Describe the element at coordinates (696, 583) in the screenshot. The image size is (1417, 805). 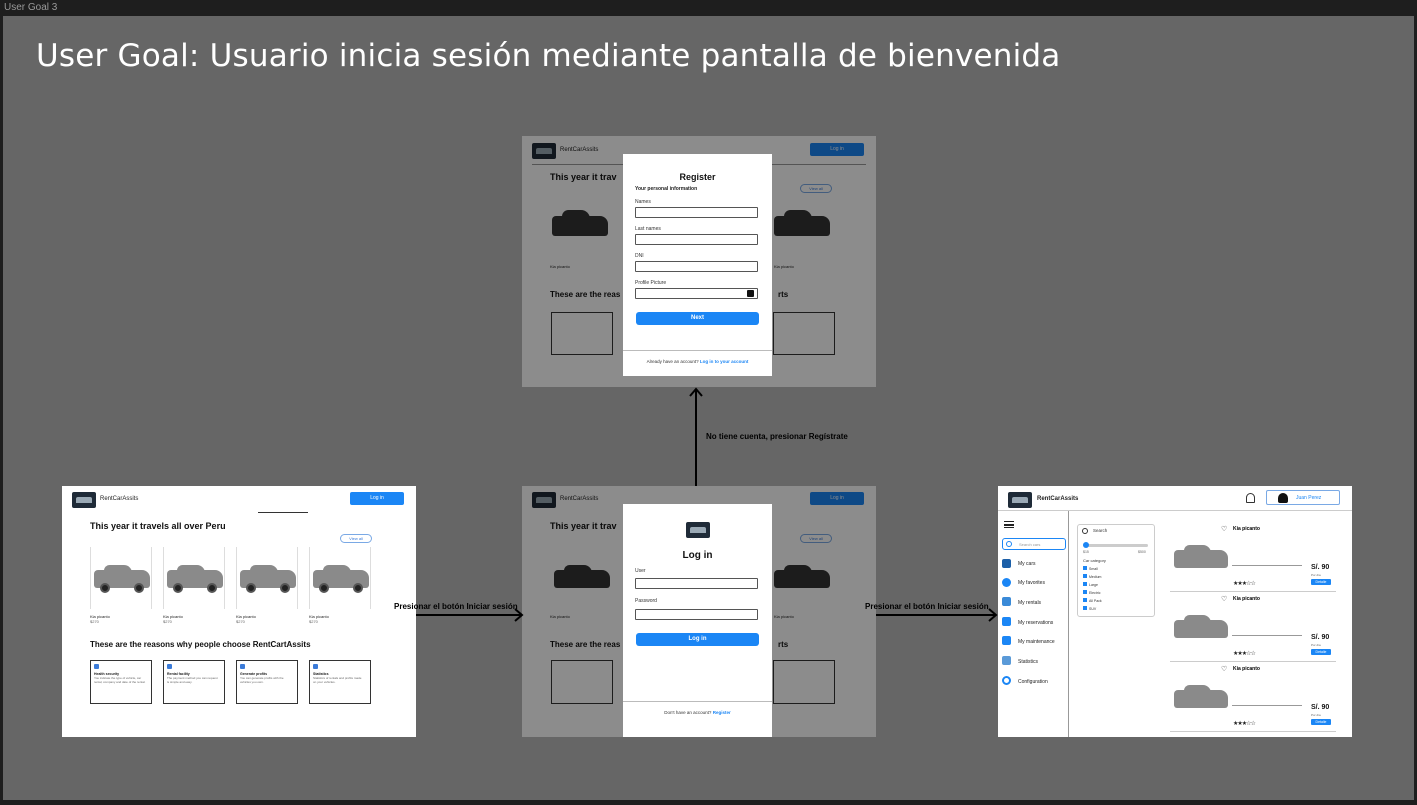
I see `user-field` at that location.